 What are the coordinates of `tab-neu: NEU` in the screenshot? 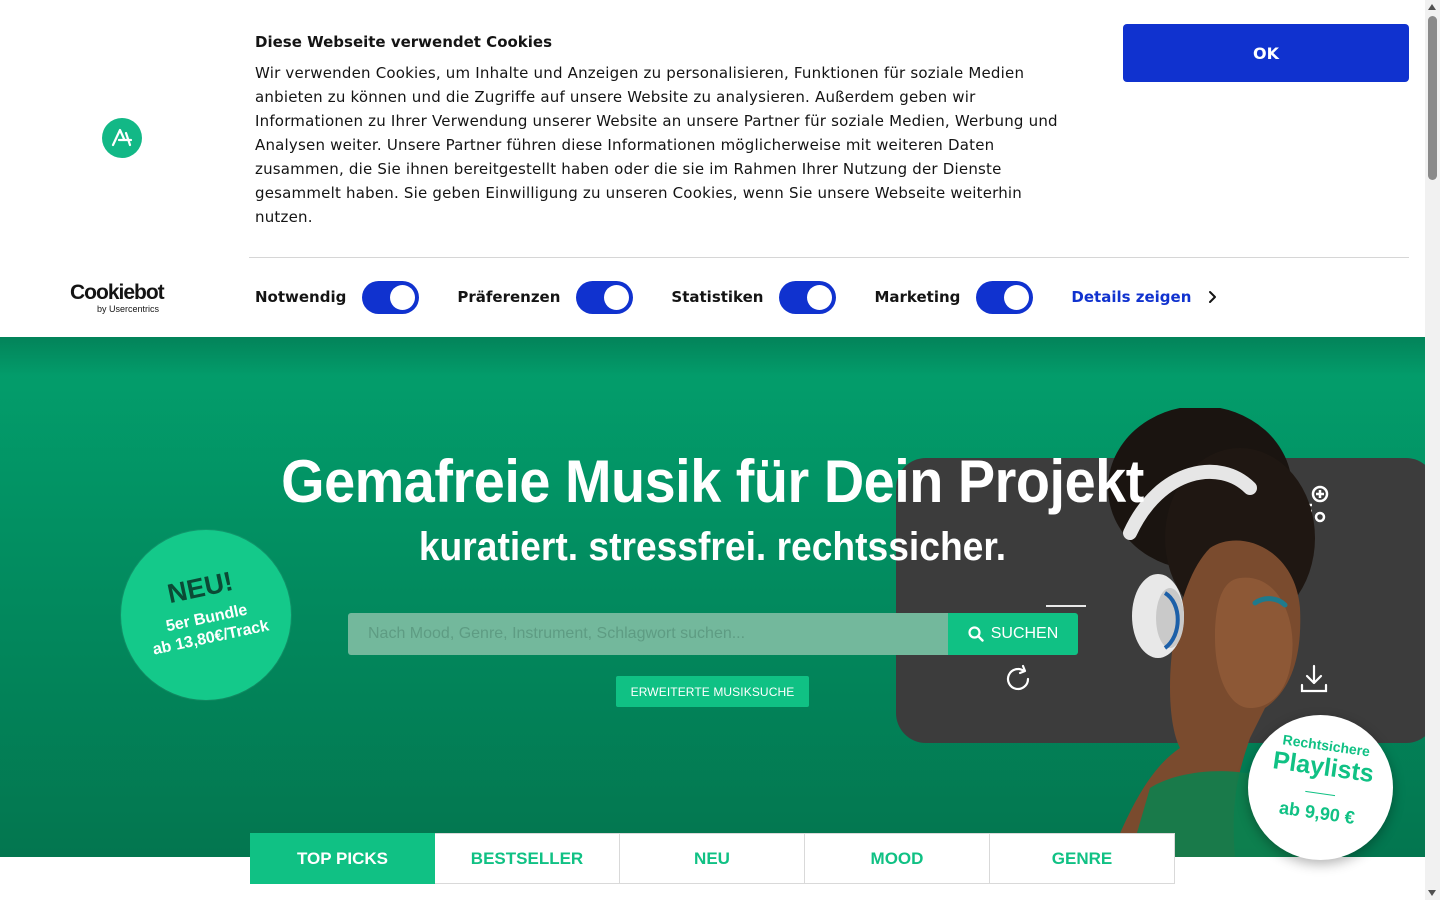 It's located at (712, 858).